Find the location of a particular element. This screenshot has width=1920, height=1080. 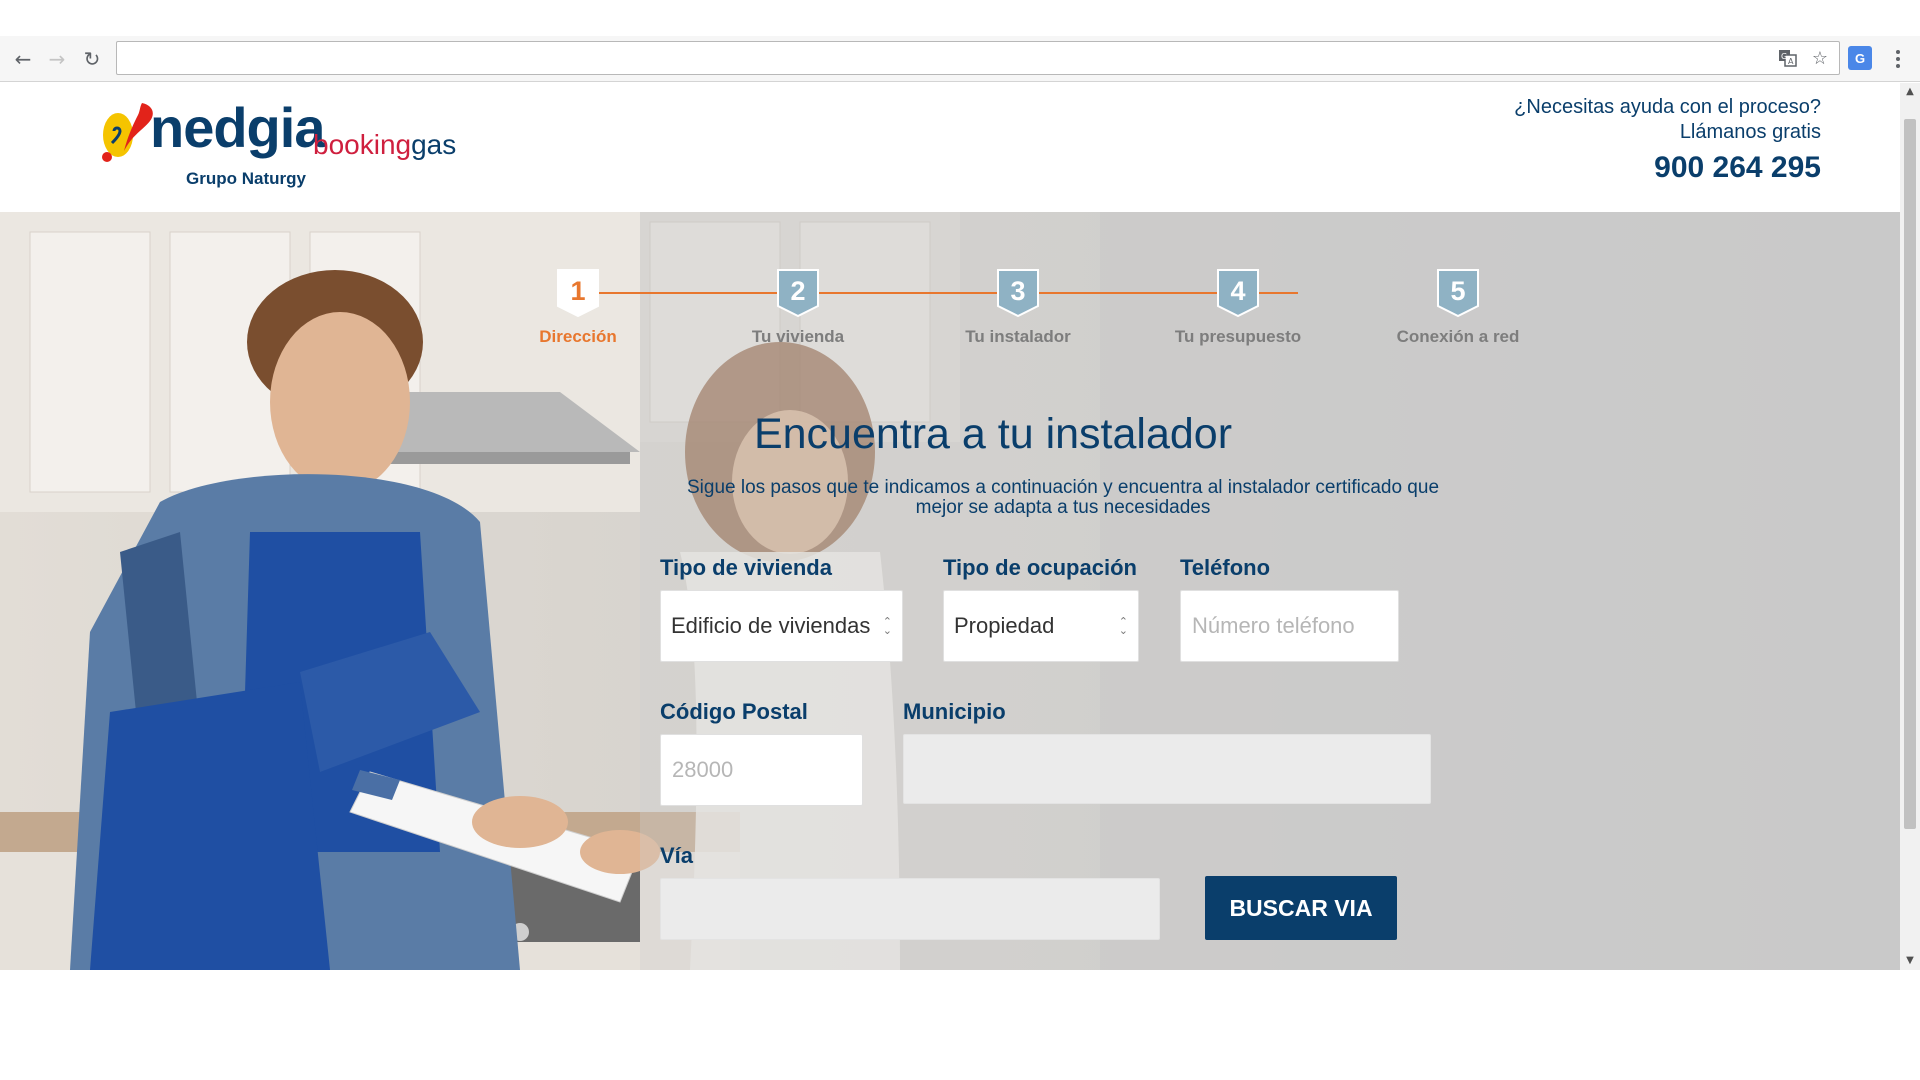

form-title: Encuentra a tu instalador is located at coordinates (993, 434).